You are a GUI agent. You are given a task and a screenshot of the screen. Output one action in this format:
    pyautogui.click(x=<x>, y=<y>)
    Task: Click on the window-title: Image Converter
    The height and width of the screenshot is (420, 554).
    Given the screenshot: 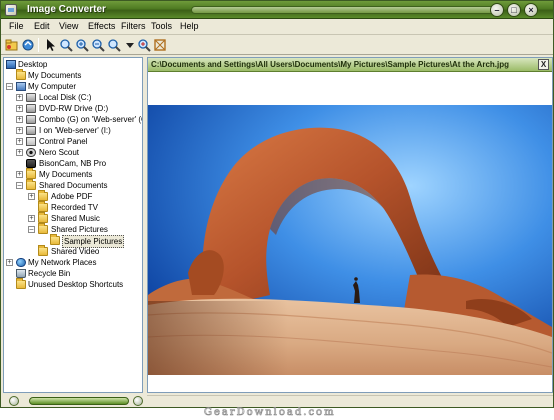 What is the action you would take?
    pyautogui.click(x=66, y=9)
    